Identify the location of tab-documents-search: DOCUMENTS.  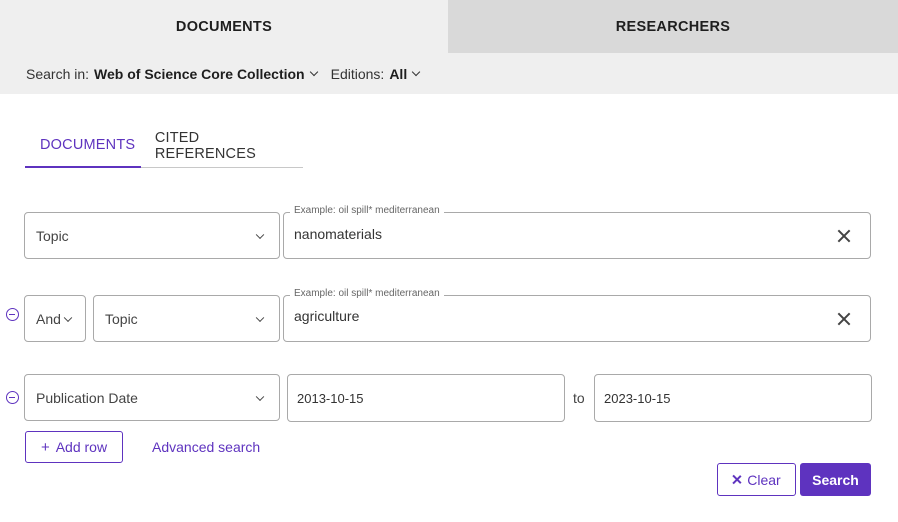
(83, 146).